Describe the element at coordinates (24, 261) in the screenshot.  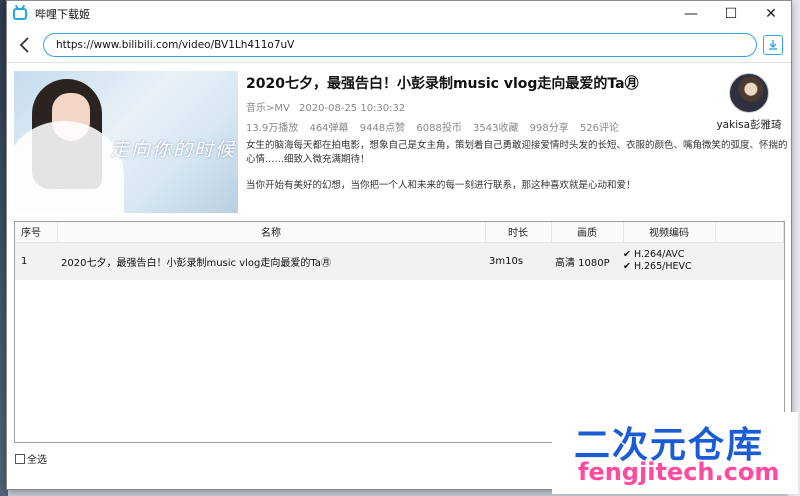
I see `row-index: 1` at that location.